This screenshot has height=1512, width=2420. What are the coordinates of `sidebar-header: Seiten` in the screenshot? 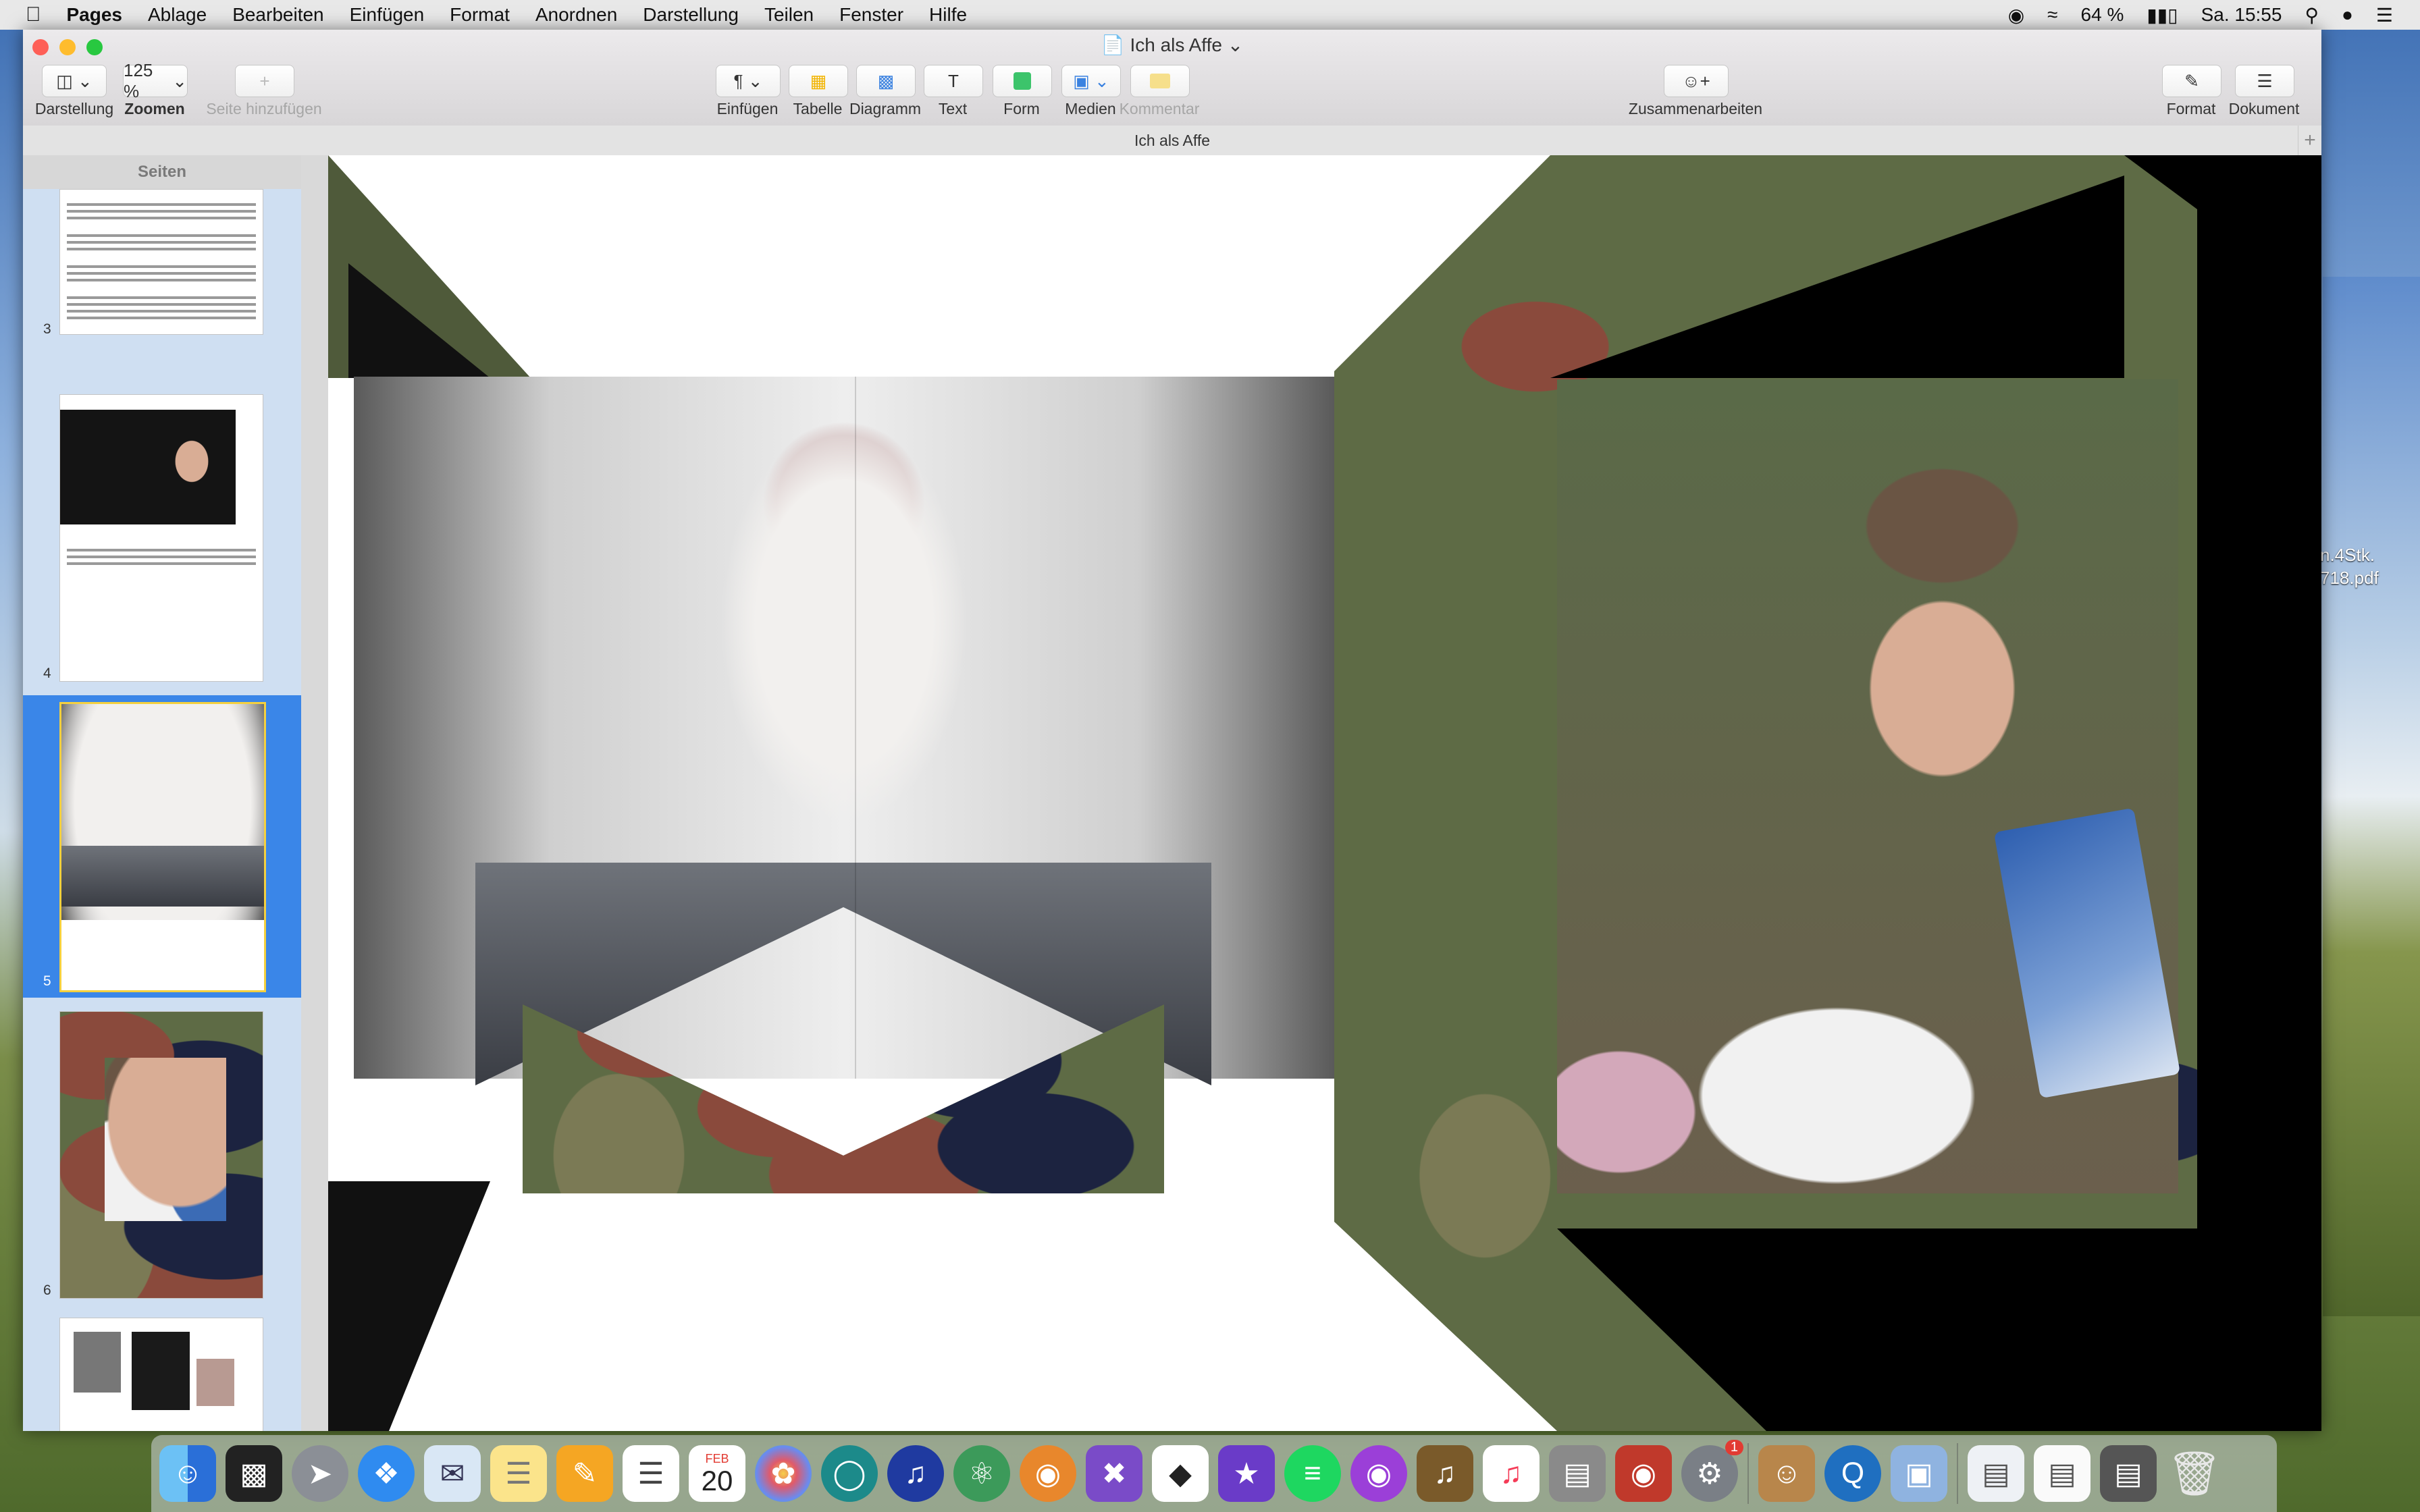 It's located at (162, 172).